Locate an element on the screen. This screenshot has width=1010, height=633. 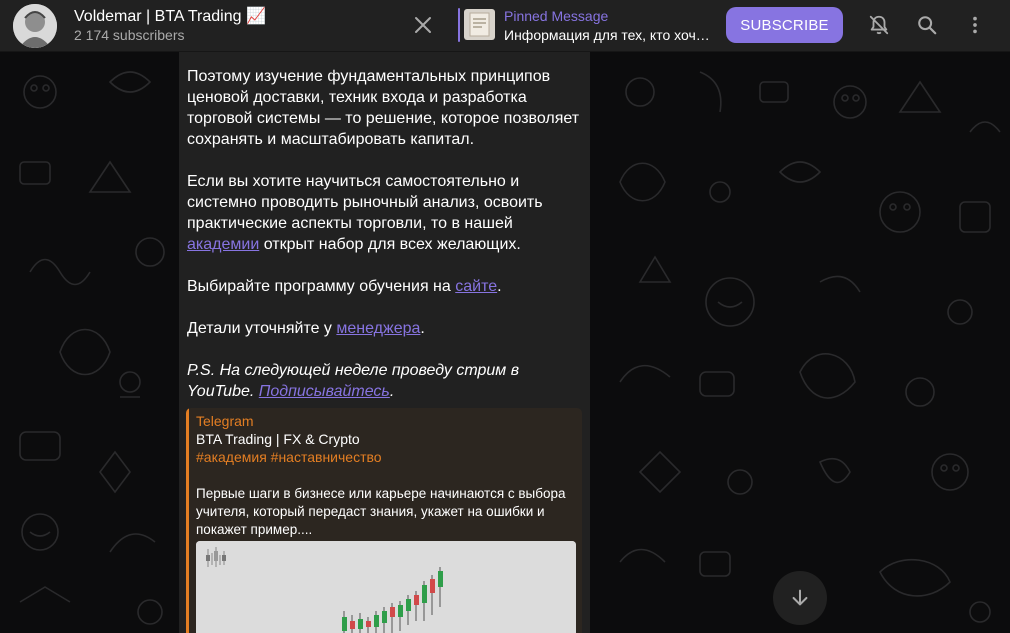
arrow-down-icon is located at coordinates (800, 597).